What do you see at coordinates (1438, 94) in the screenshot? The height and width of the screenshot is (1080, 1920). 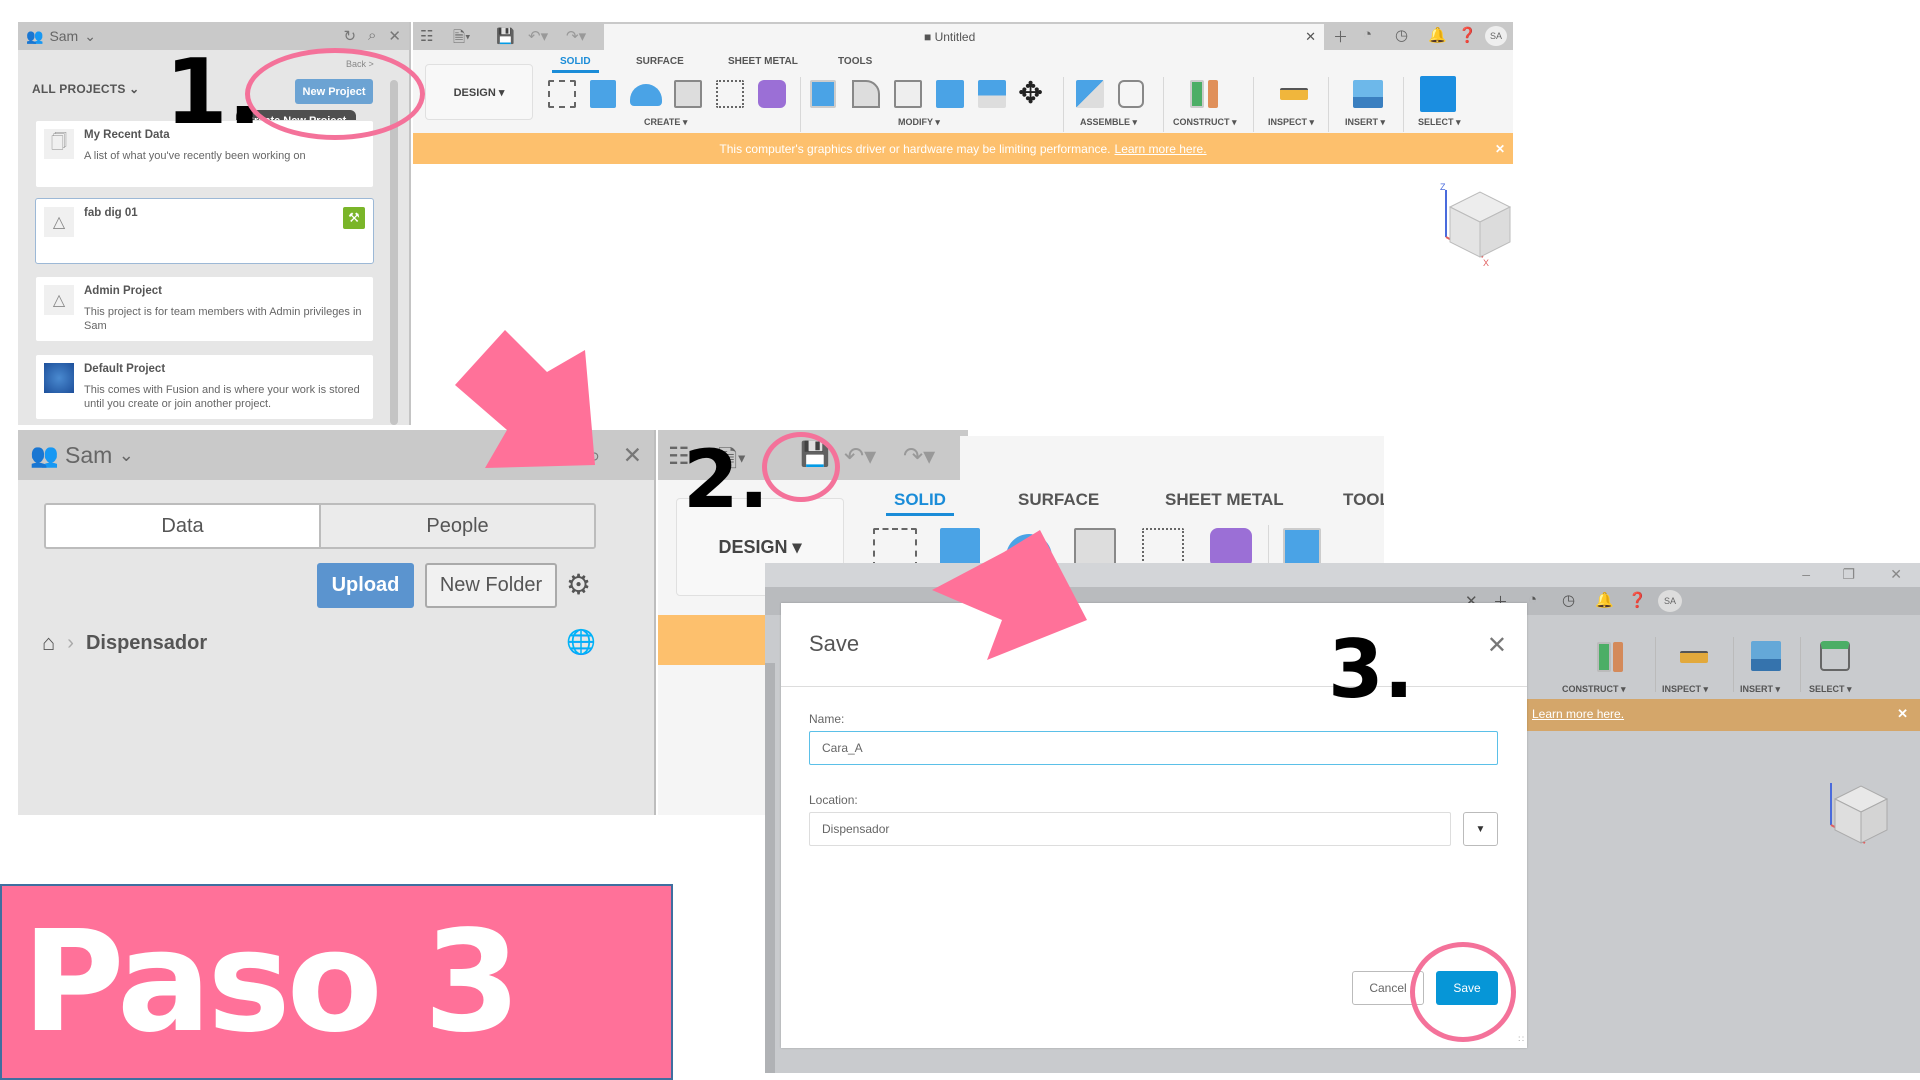 I see `select-icon` at bounding box center [1438, 94].